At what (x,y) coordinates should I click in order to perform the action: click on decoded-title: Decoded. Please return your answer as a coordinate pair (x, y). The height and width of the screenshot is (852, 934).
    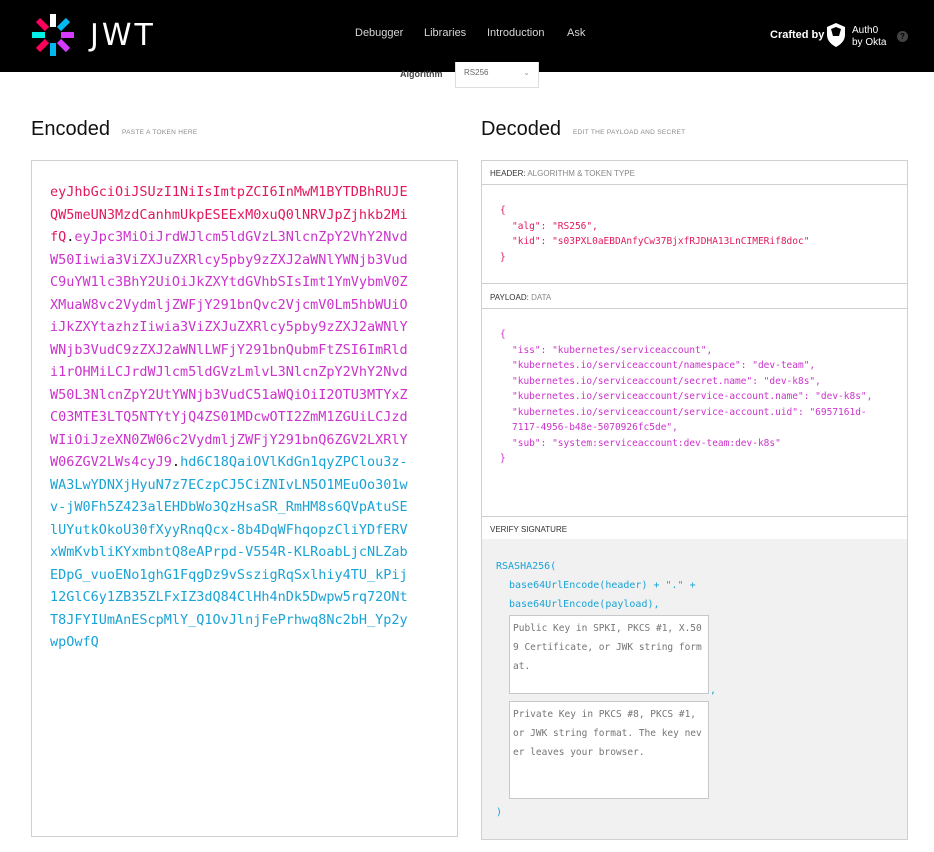
    Looking at the image, I should click on (521, 129).